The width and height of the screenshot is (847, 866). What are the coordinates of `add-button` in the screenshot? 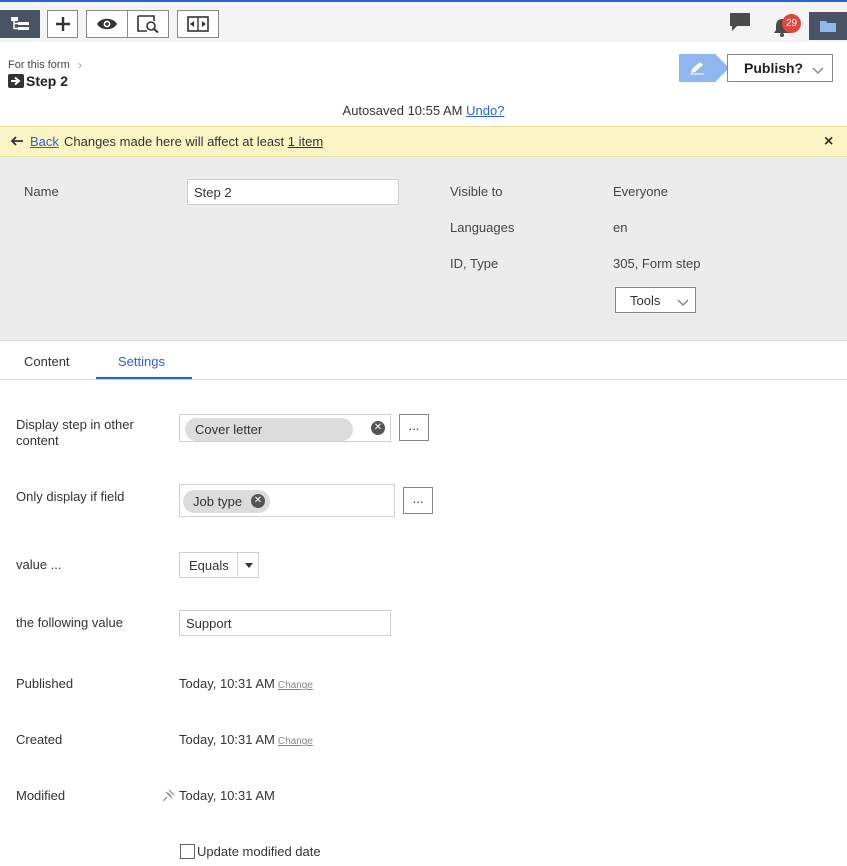 It's located at (62, 24).